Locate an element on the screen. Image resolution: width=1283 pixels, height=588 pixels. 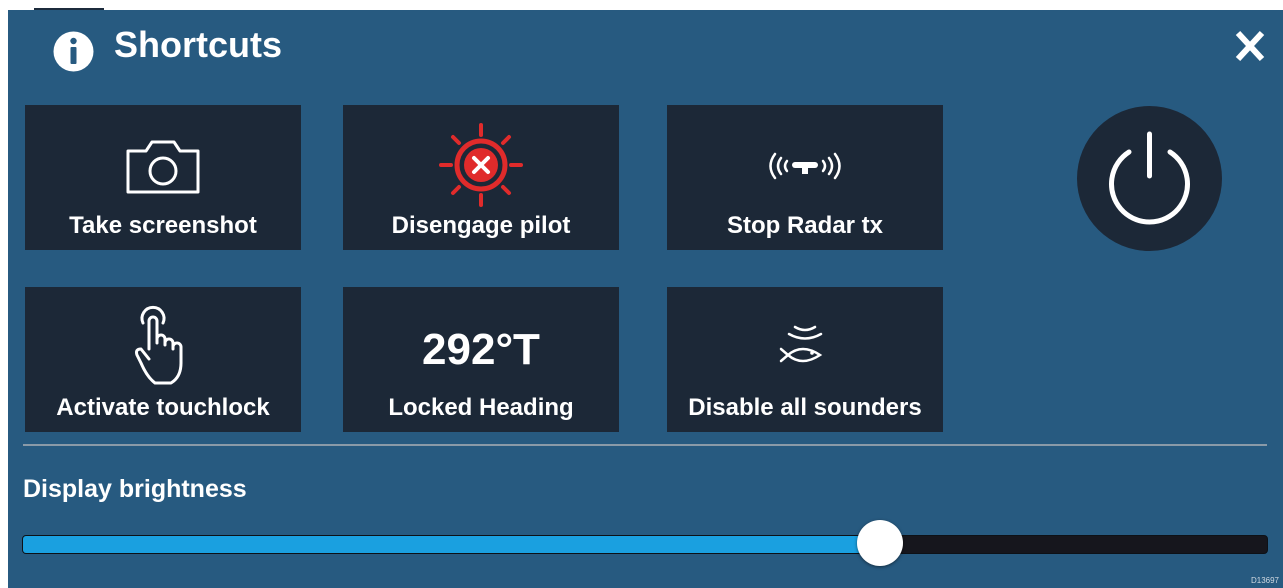
close-icon is located at coordinates (1250, 46).